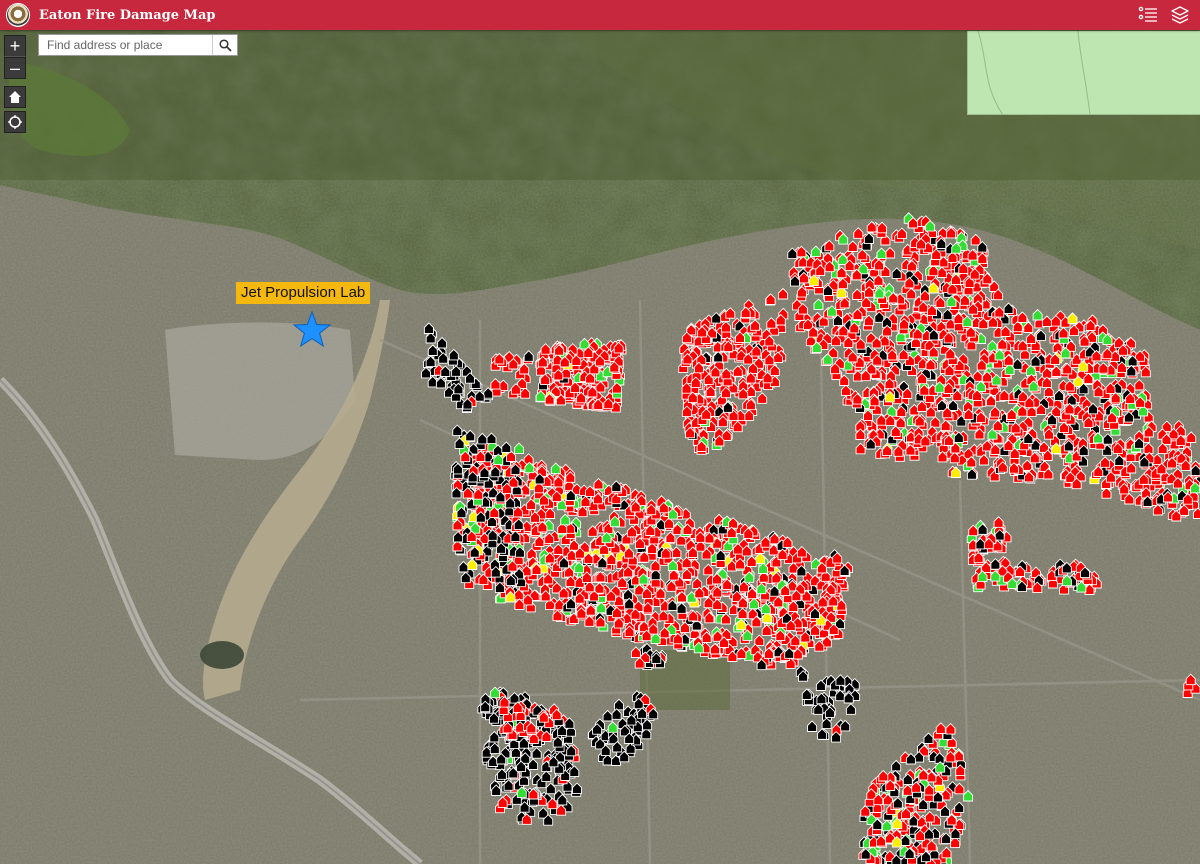 Image resolution: width=1200 pixels, height=864 pixels. I want to click on home-icon, so click(15, 97).